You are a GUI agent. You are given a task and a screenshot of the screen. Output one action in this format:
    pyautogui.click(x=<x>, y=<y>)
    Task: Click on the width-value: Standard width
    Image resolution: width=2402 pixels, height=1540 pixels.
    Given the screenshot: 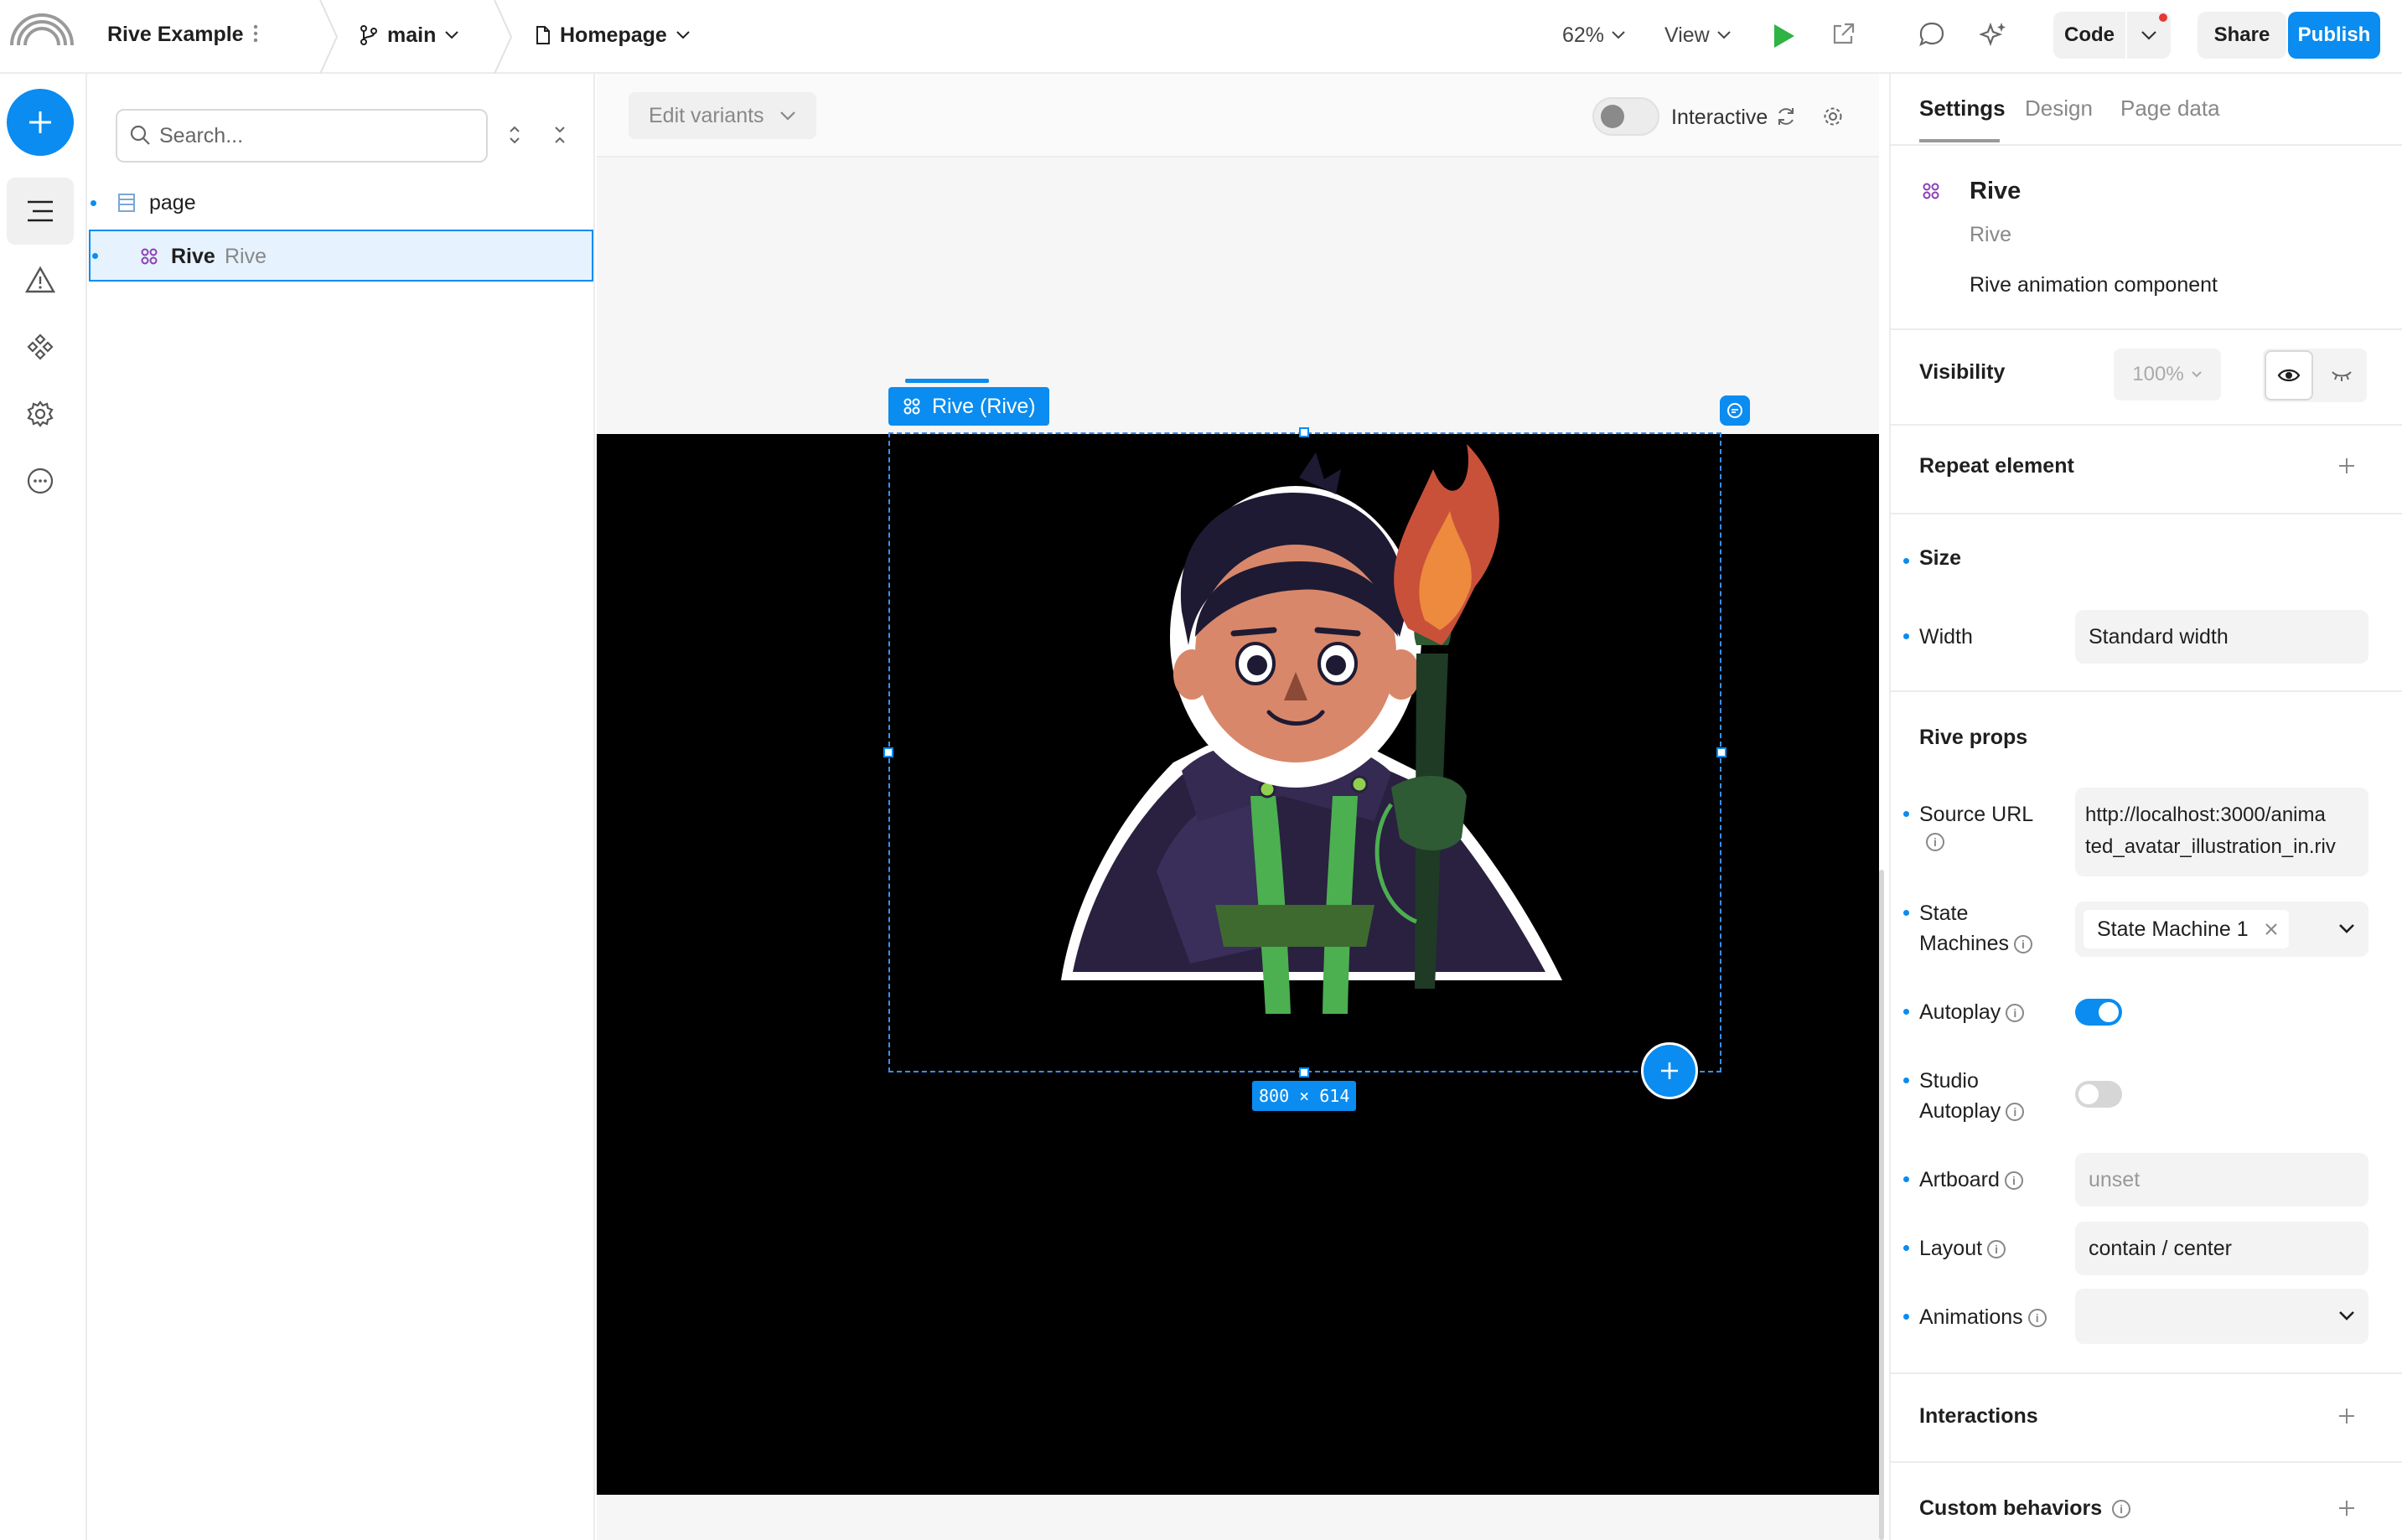 What is the action you would take?
    pyautogui.click(x=2159, y=636)
    